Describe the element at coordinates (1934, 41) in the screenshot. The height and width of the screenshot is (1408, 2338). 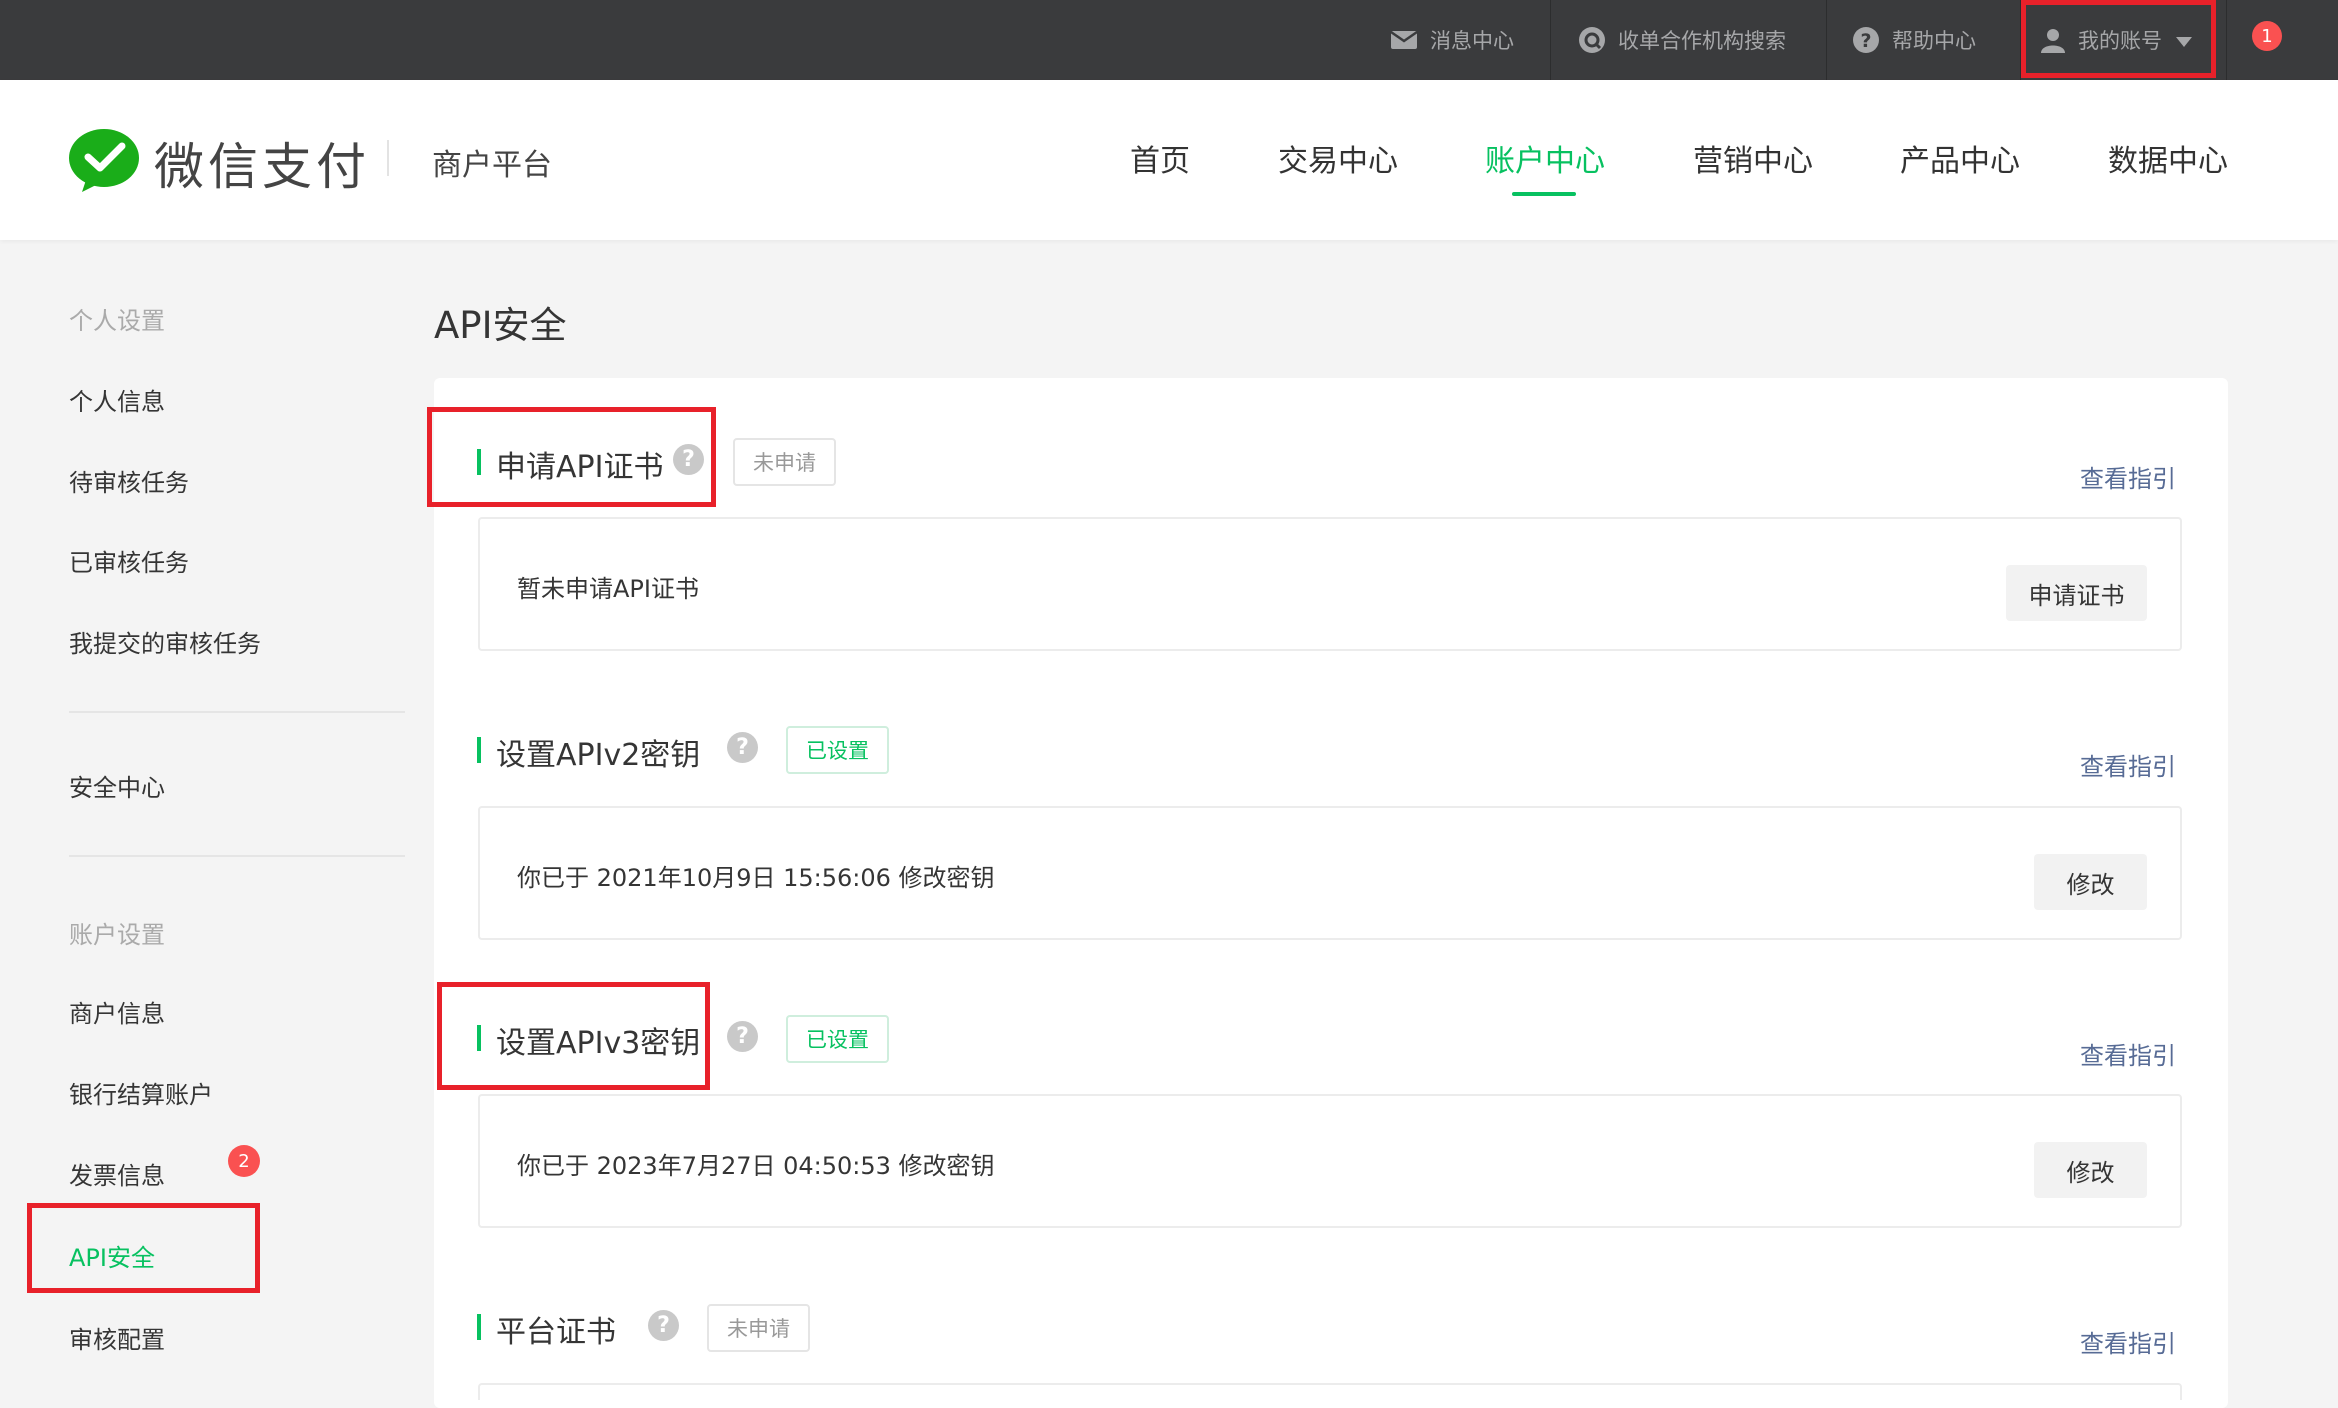
I see `help-center-label: 帮助中心` at that location.